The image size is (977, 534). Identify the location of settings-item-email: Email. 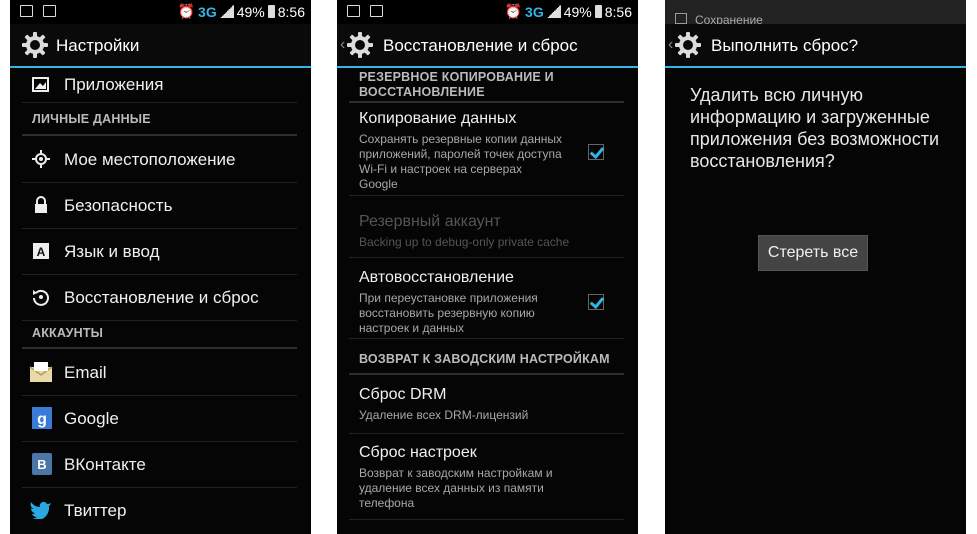
(159, 373).